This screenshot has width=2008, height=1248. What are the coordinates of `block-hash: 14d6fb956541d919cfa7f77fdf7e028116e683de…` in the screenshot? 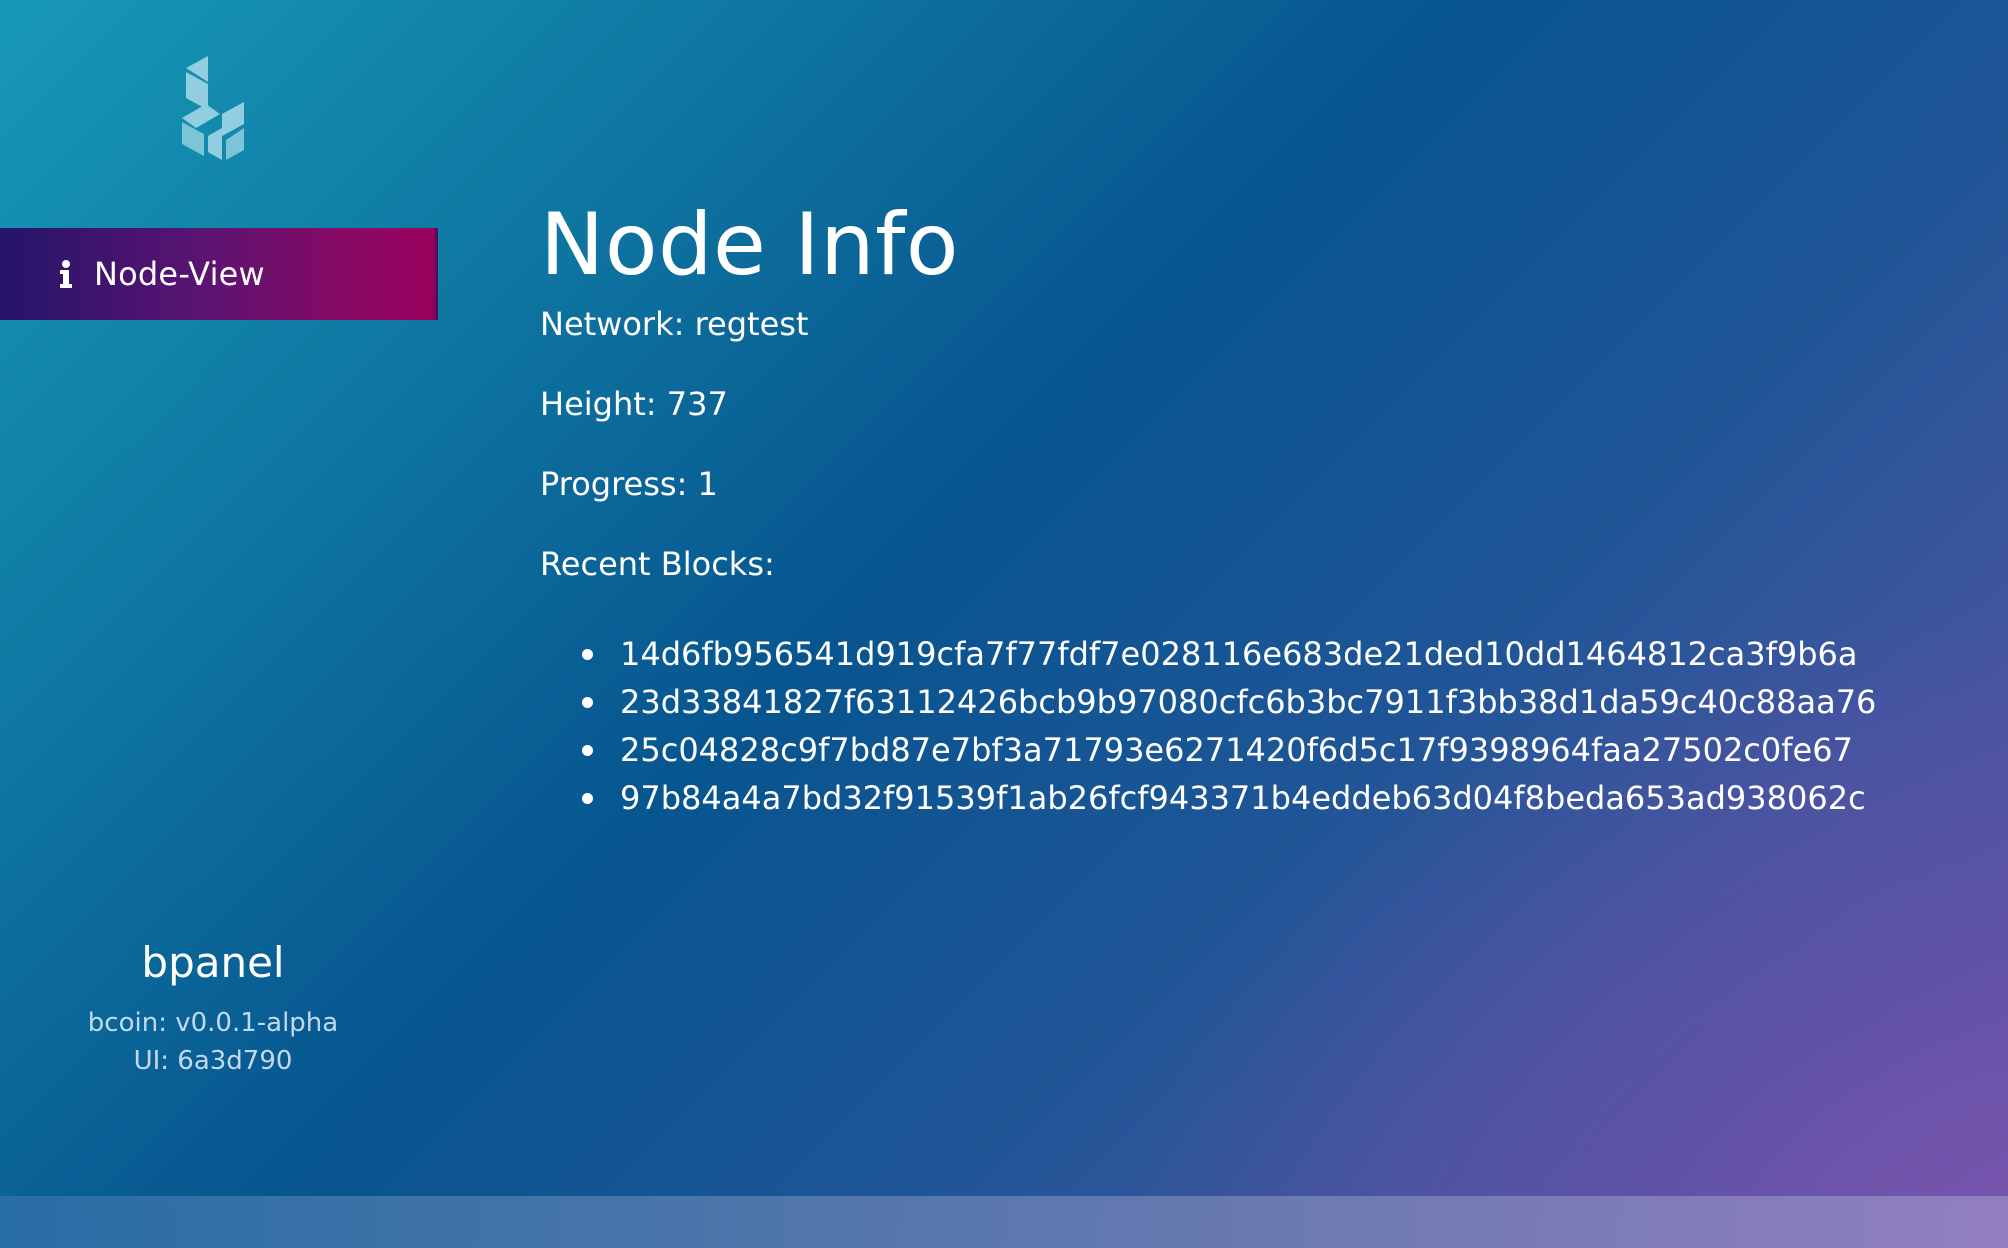 It's located at (1239, 654).